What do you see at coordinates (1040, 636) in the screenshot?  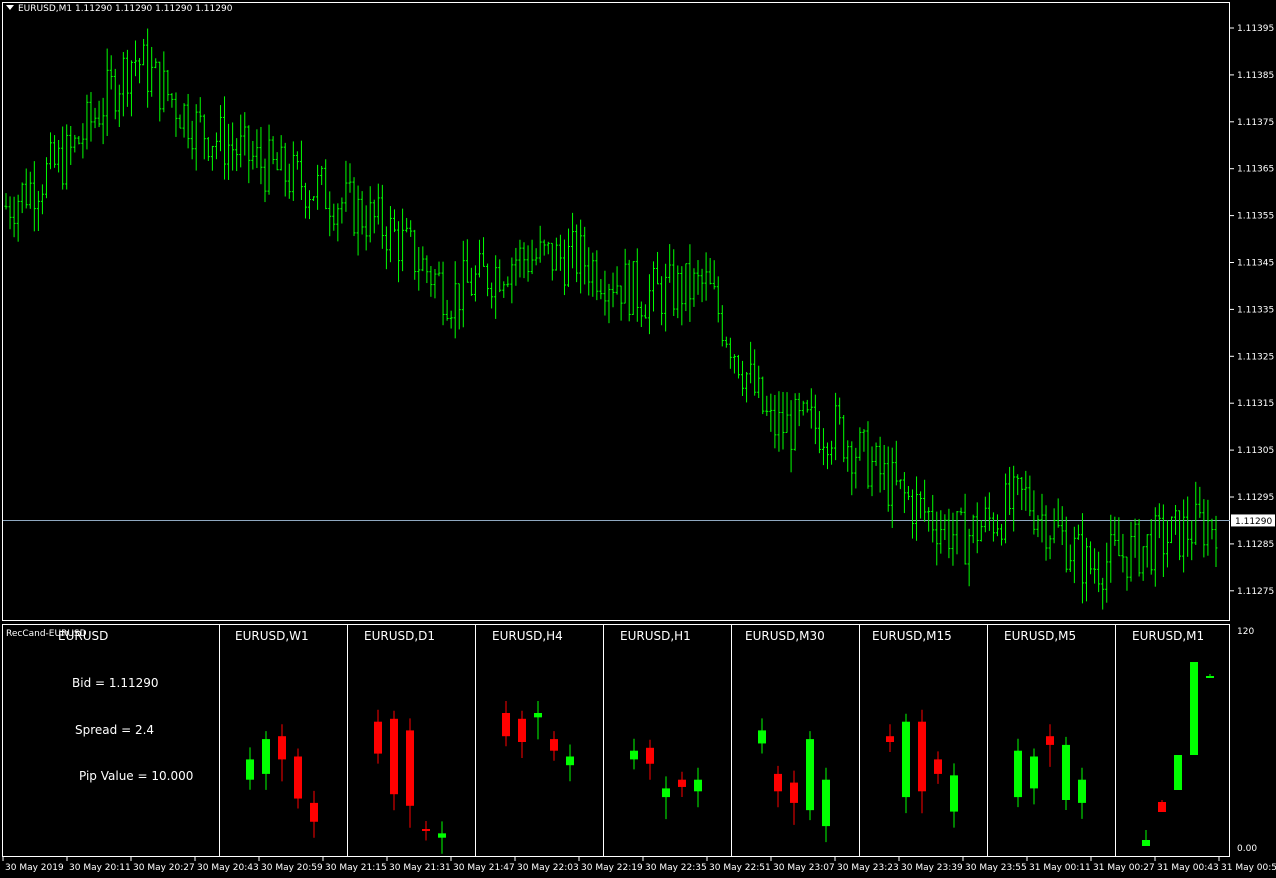 I see `panel-title-m5: EURUSD,M5` at bounding box center [1040, 636].